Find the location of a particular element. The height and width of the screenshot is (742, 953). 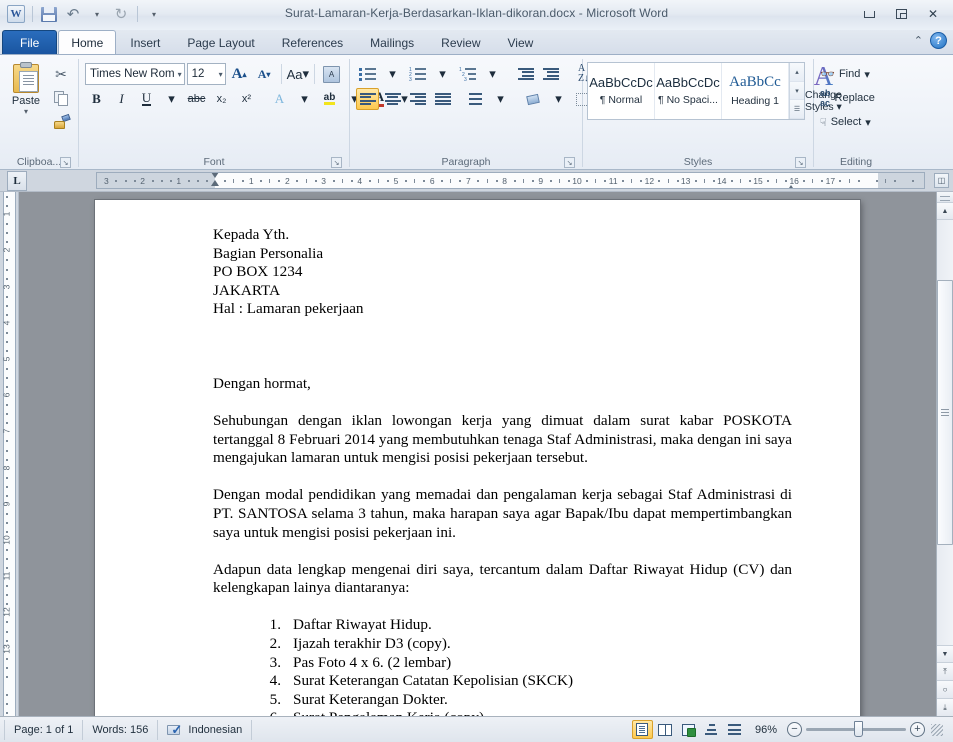

styles-dialog-launcher: ↘ is located at coordinates (800, 162).